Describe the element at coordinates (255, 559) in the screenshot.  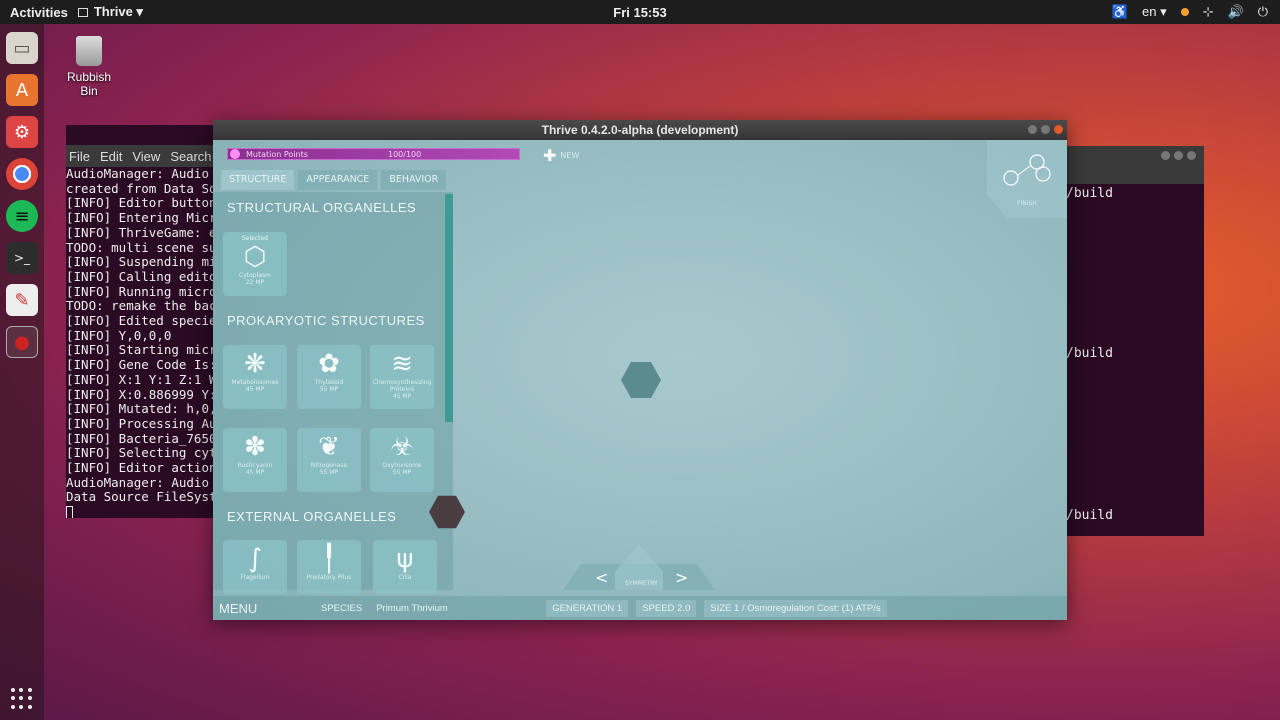
I see `flagellum-icon: ∫` at that location.